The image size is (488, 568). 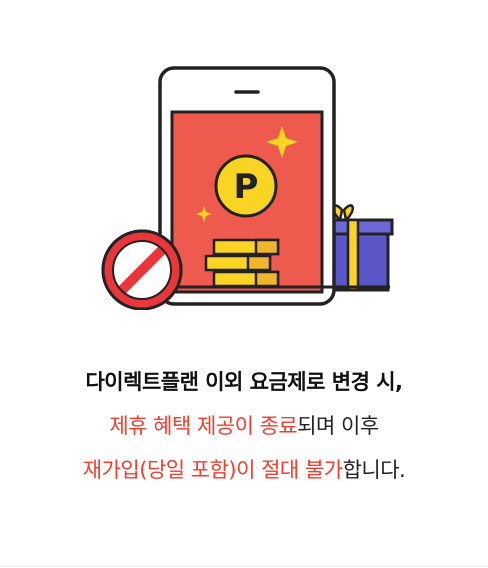 I want to click on prohibited-icon, so click(x=142, y=270).